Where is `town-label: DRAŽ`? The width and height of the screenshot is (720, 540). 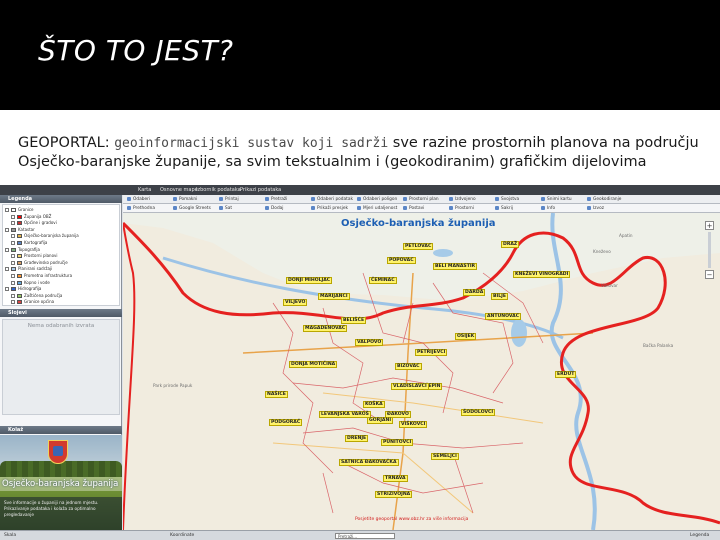 town-label: DRAŽ is located at coordinates (510, 244).